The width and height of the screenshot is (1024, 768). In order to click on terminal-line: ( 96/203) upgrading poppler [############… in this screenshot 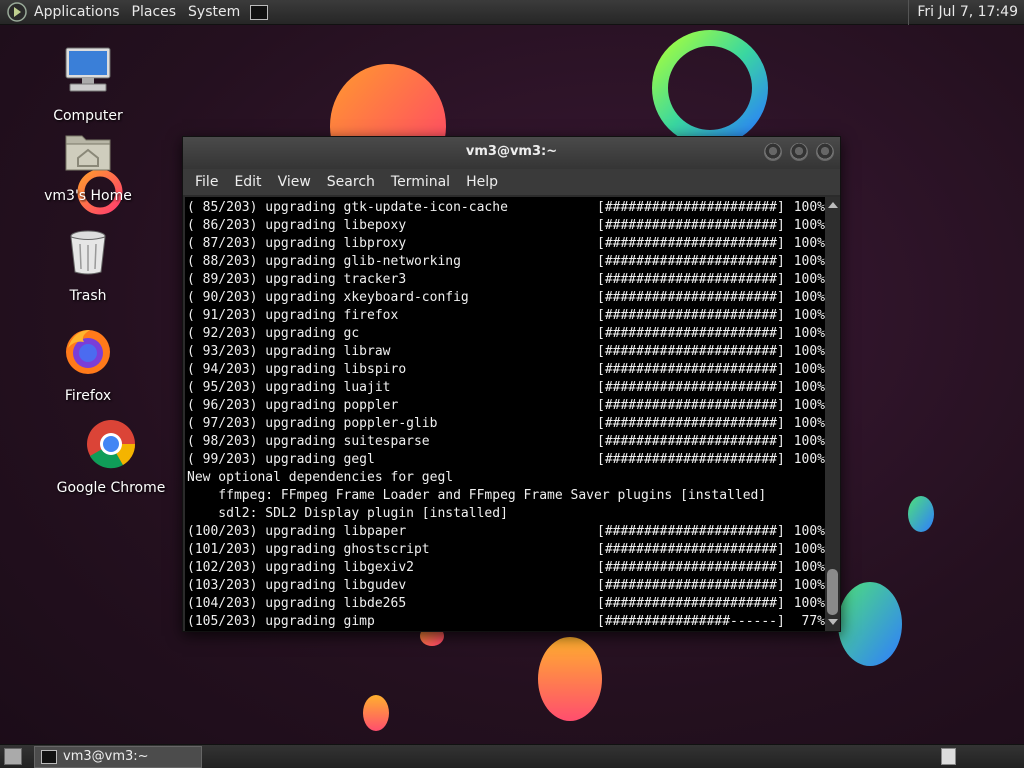, I will do `click(506, 406)`.